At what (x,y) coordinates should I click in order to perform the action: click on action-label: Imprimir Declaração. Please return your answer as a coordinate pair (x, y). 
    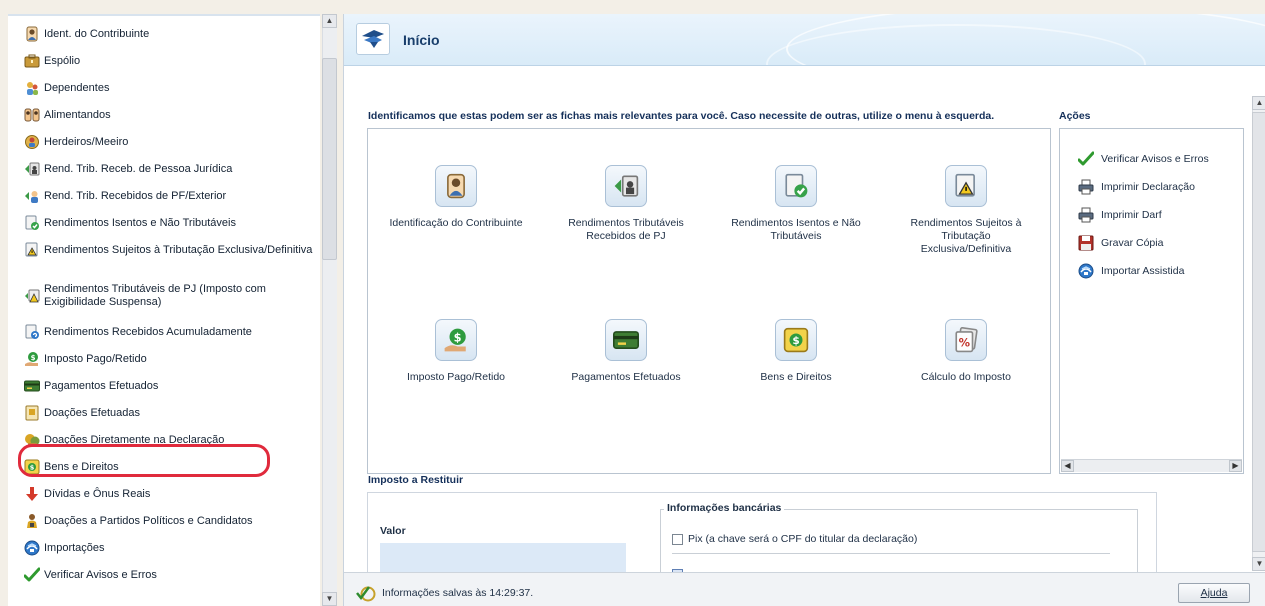
    Looking at the image, I should click on (1148, 187).